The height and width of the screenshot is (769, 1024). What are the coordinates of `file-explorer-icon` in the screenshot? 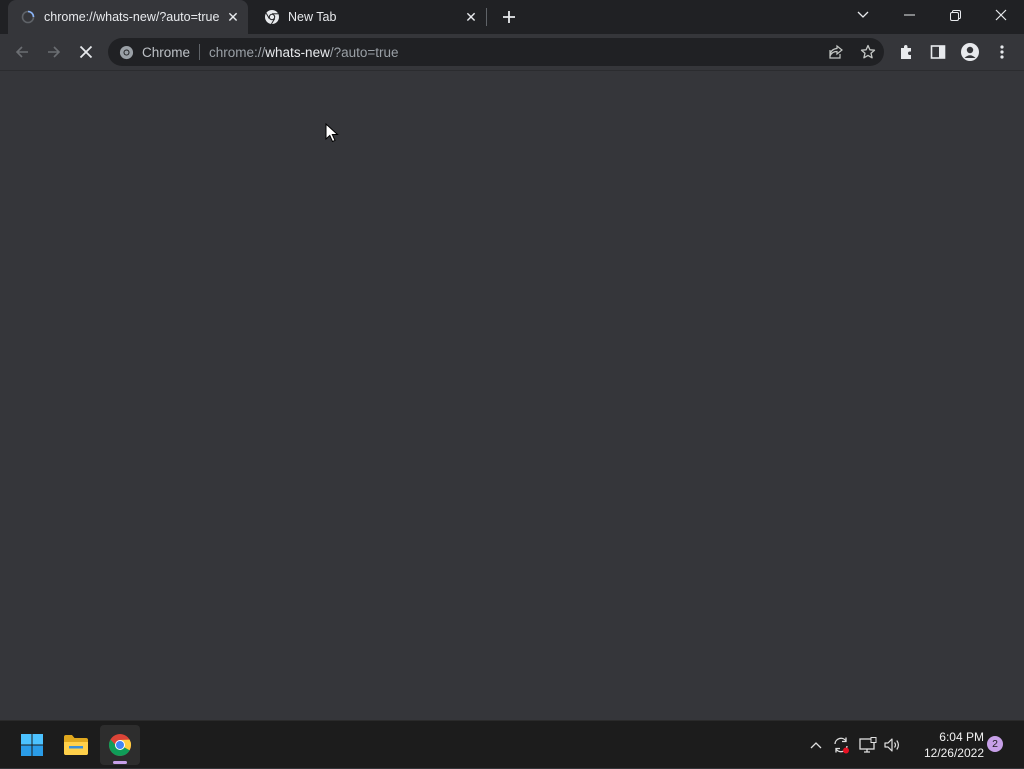 It's located at (76, 745).